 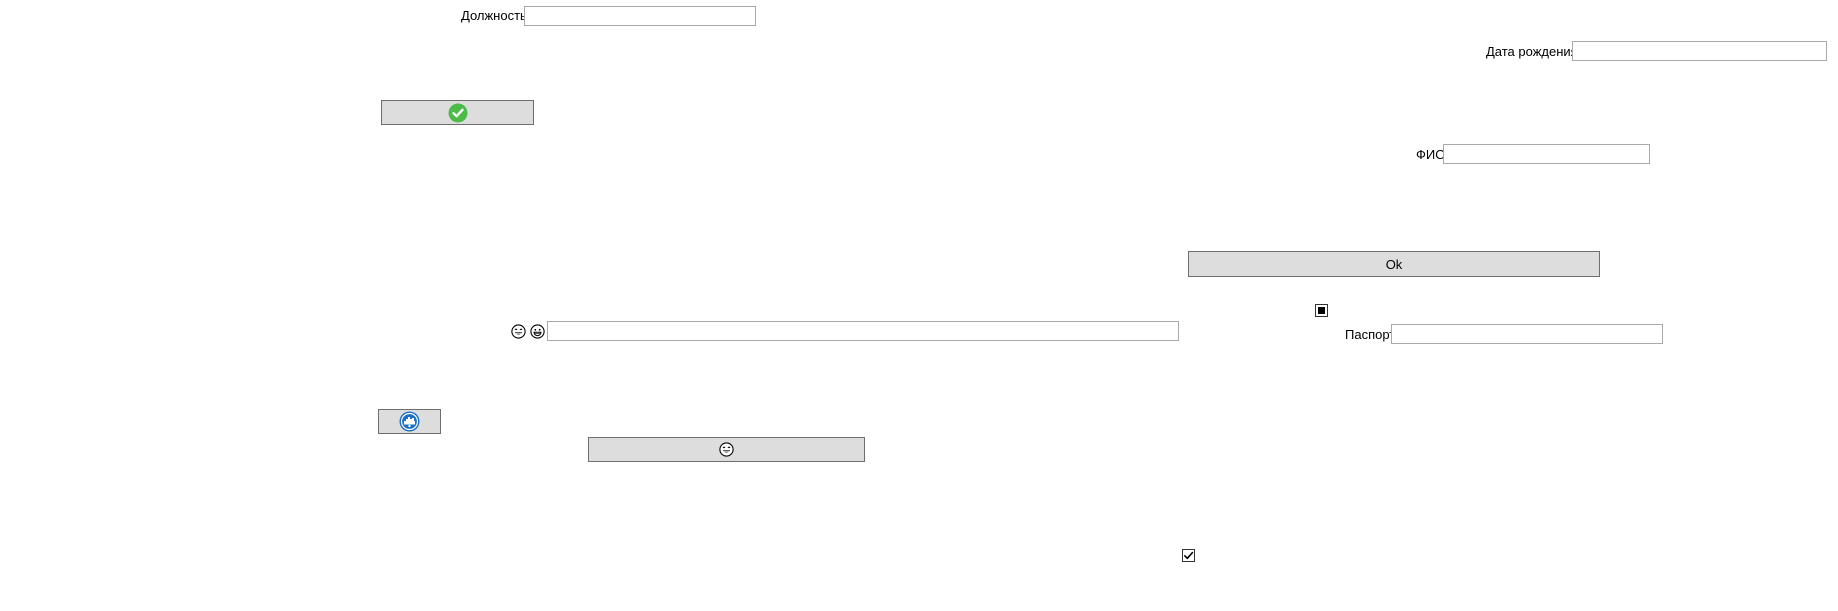 I want to click on checkmark-icon, so click(x=1188, y=555).